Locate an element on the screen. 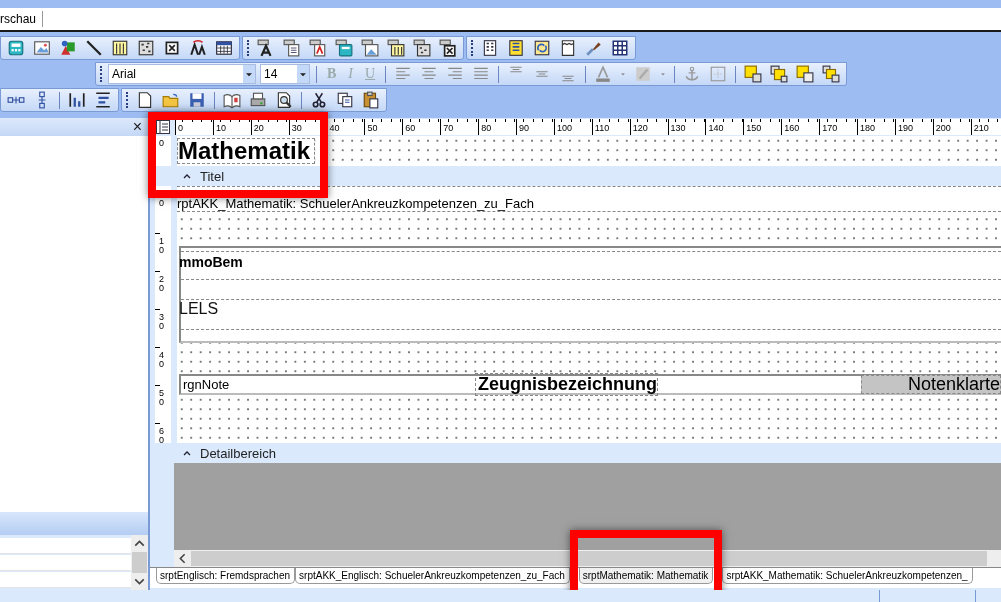 This screenshot has height=602, width=1001. brush-icon is located at coordinates (594, 48).